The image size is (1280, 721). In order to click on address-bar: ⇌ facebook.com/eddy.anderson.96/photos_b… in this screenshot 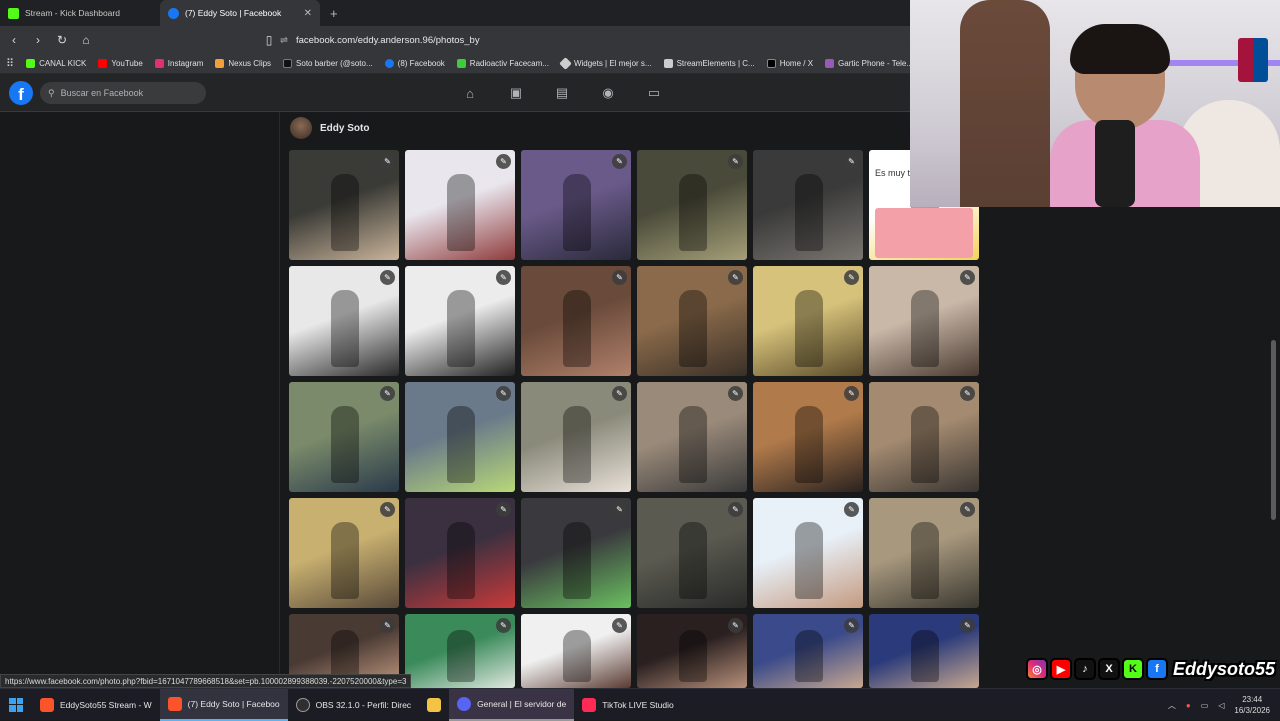, I will do `click(595, 40)`.